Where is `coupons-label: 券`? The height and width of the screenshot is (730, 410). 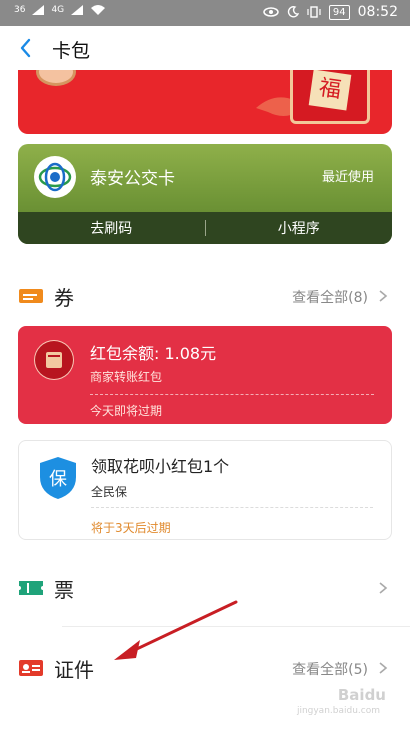
coupons-label: 券 is located at coordinates (64, 298).